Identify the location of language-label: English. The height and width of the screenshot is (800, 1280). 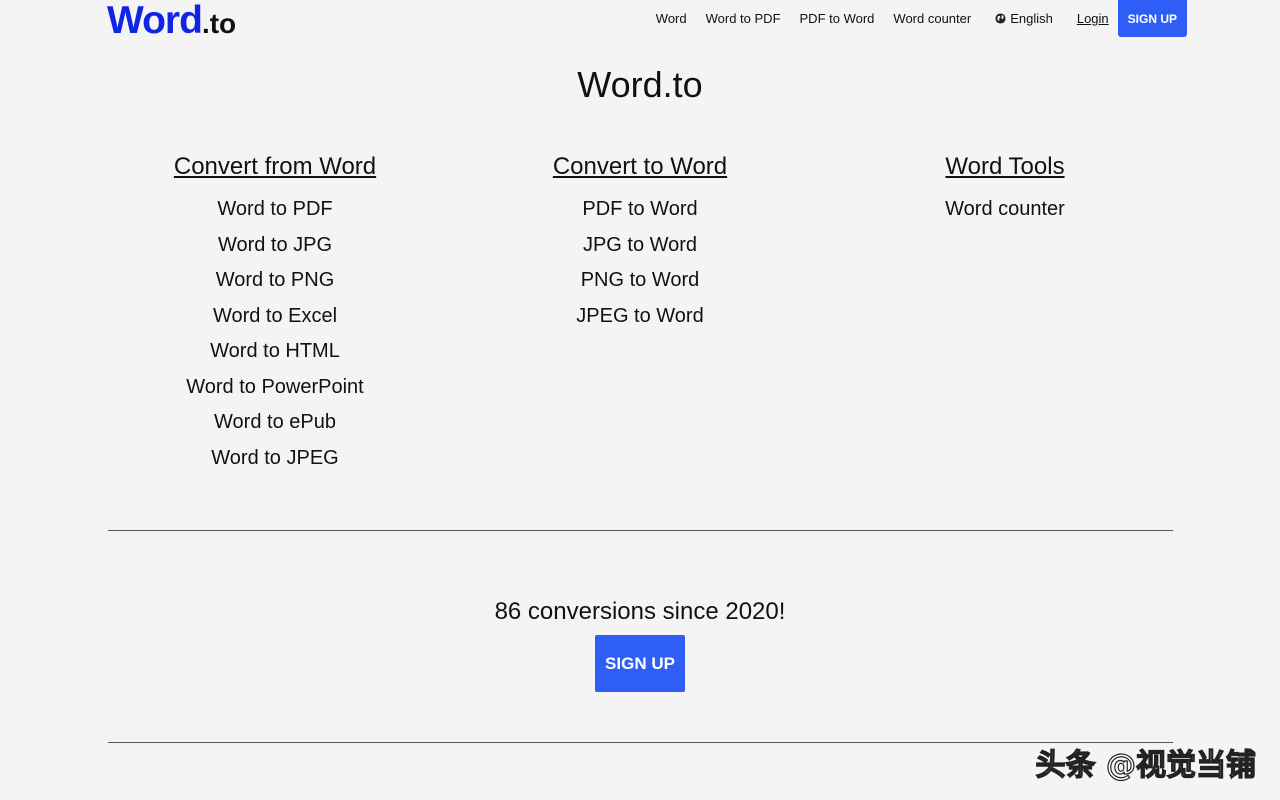
(1031, 18).